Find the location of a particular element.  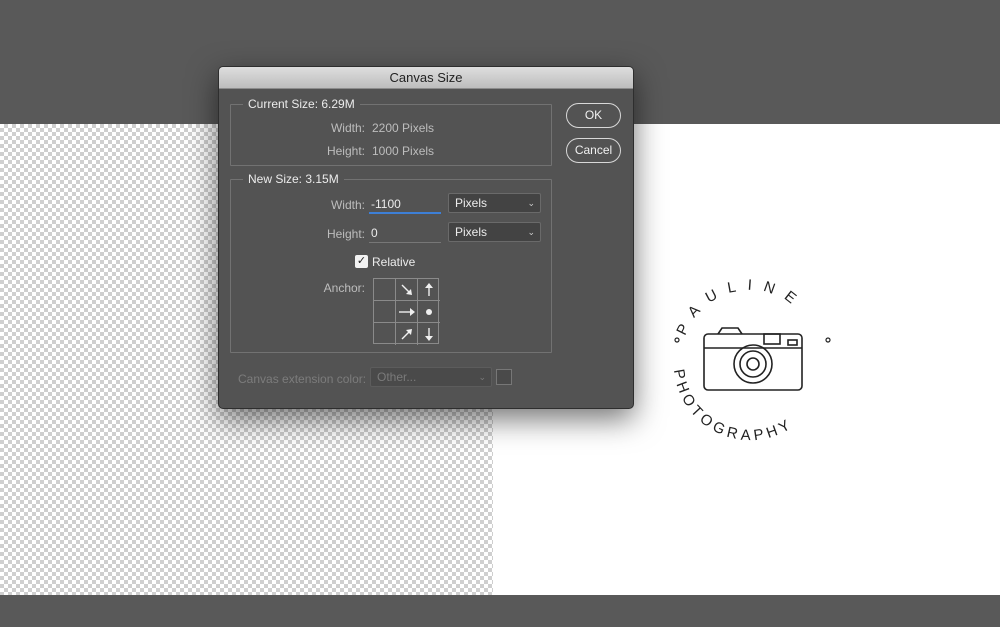

height-unit-select: Pixels ⌄ is located at coordinates (494, 232).